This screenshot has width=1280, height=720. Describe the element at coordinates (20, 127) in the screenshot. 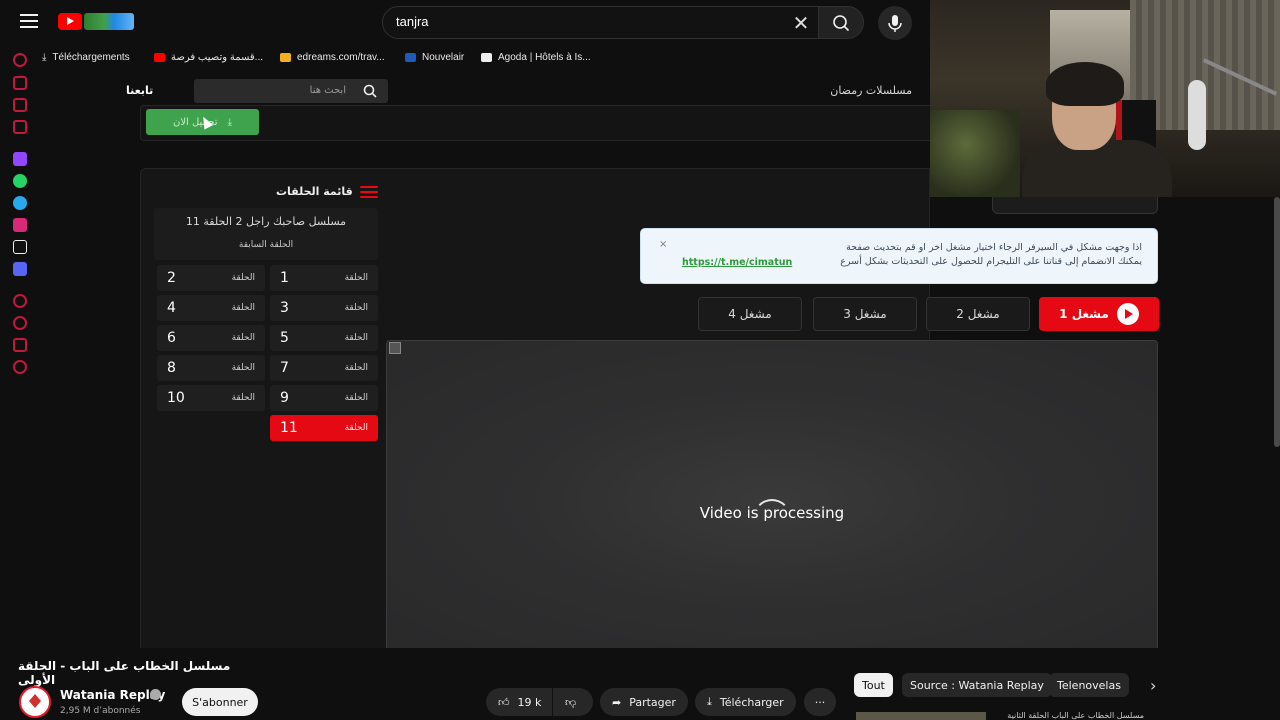

I see `news-icon` at that location.